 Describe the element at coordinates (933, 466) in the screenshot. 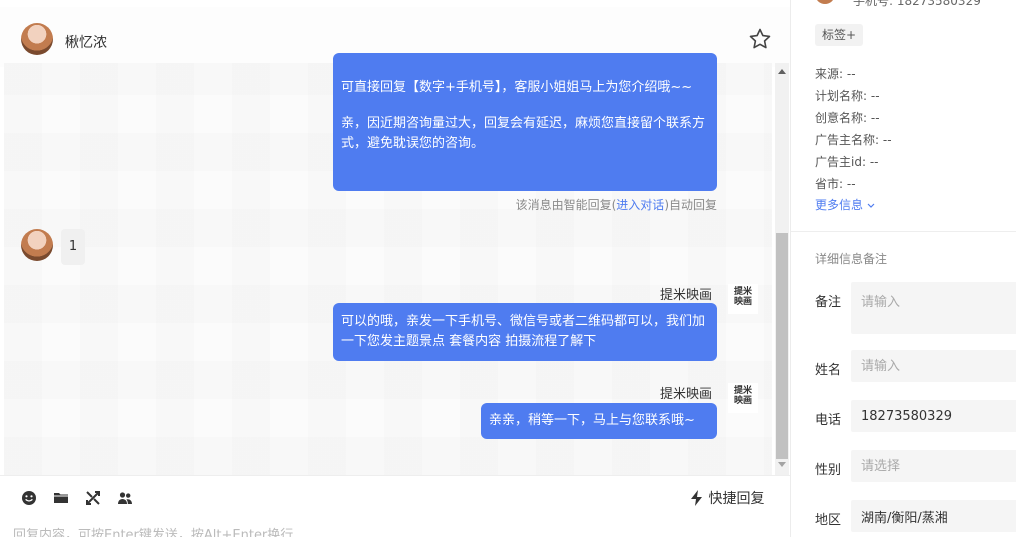

I see `gender-select` at that location.